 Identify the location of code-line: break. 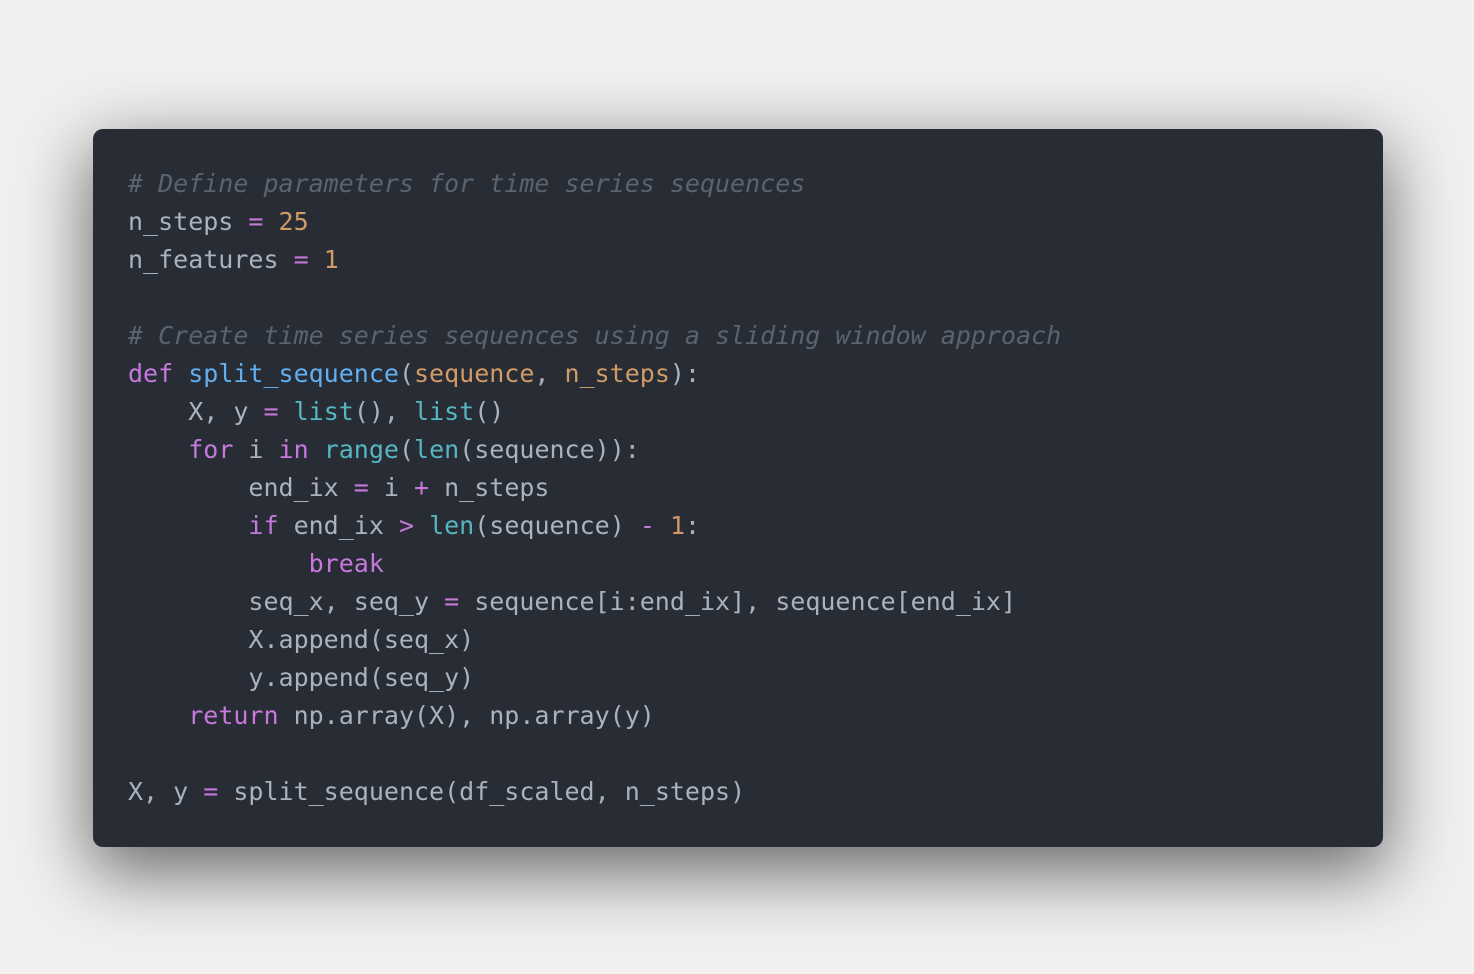
(755, 564).